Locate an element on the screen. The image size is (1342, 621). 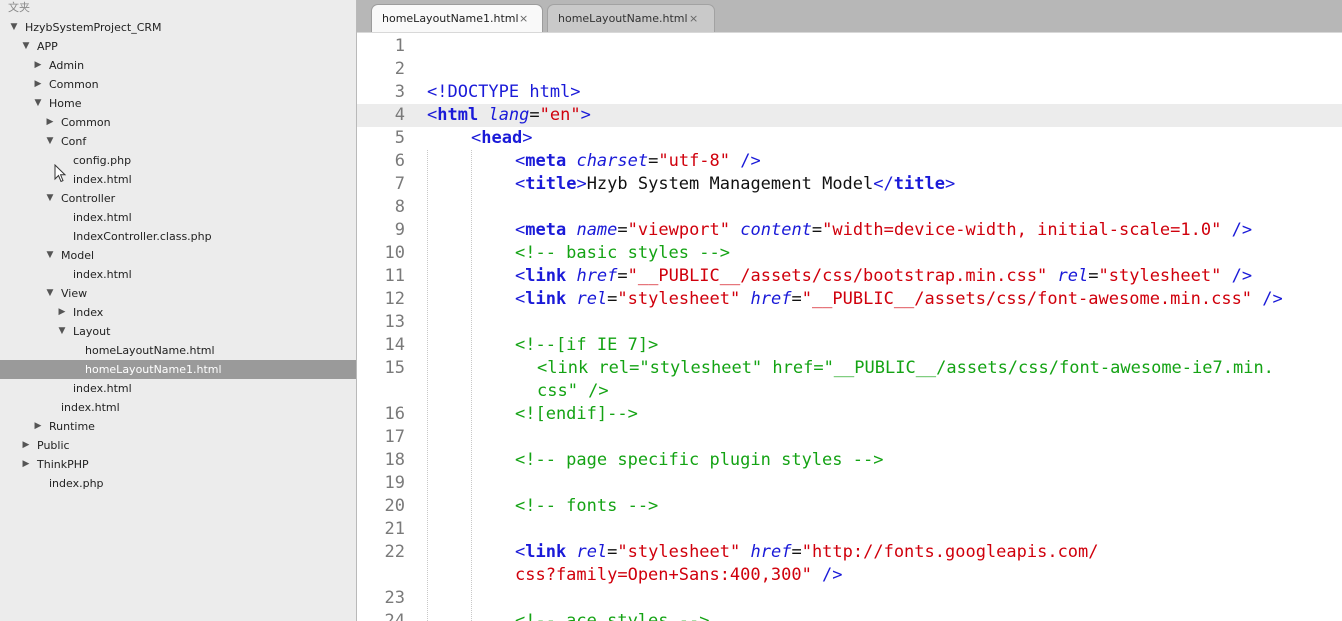
line-number: 5 is located at coordinates (399, 137).